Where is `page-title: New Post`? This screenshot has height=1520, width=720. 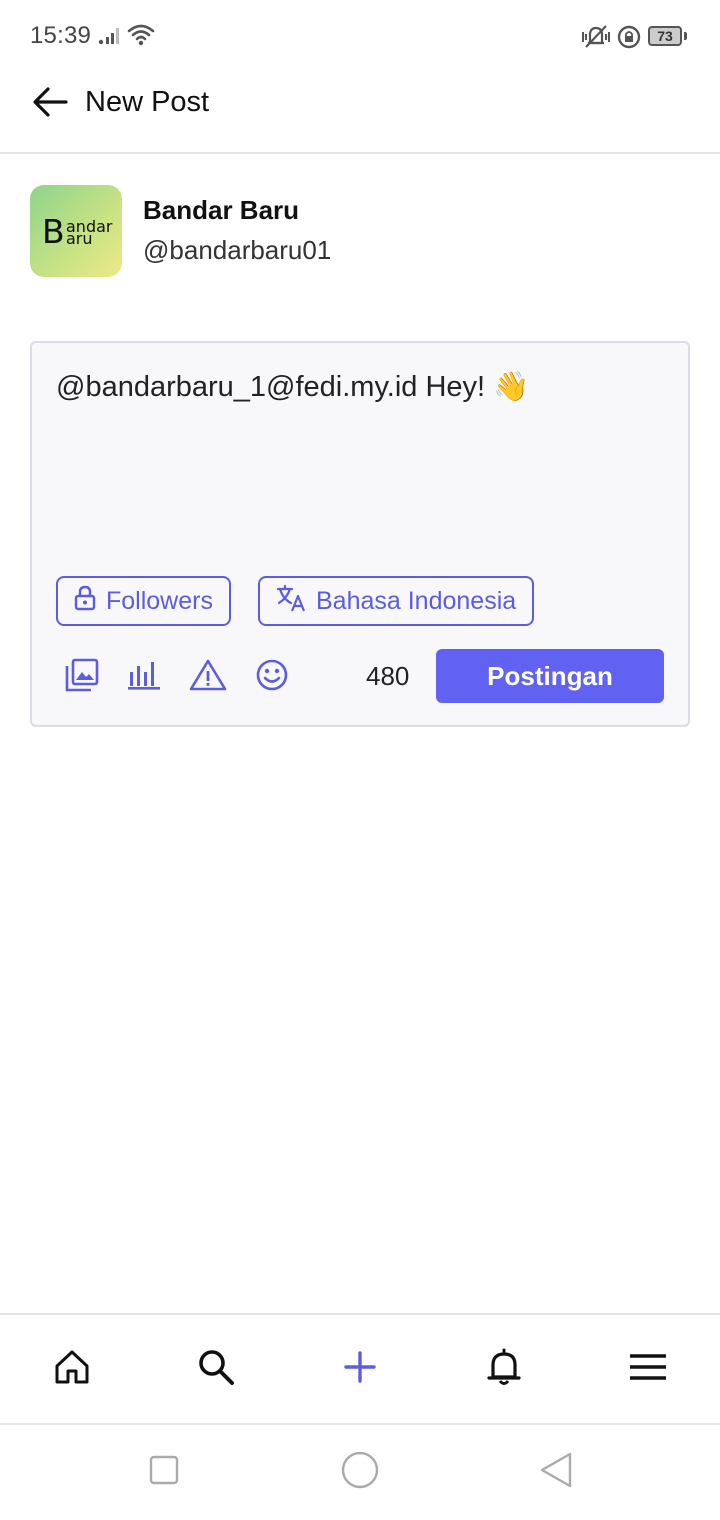 page-title: New Post is located at coordinates (147, 102).